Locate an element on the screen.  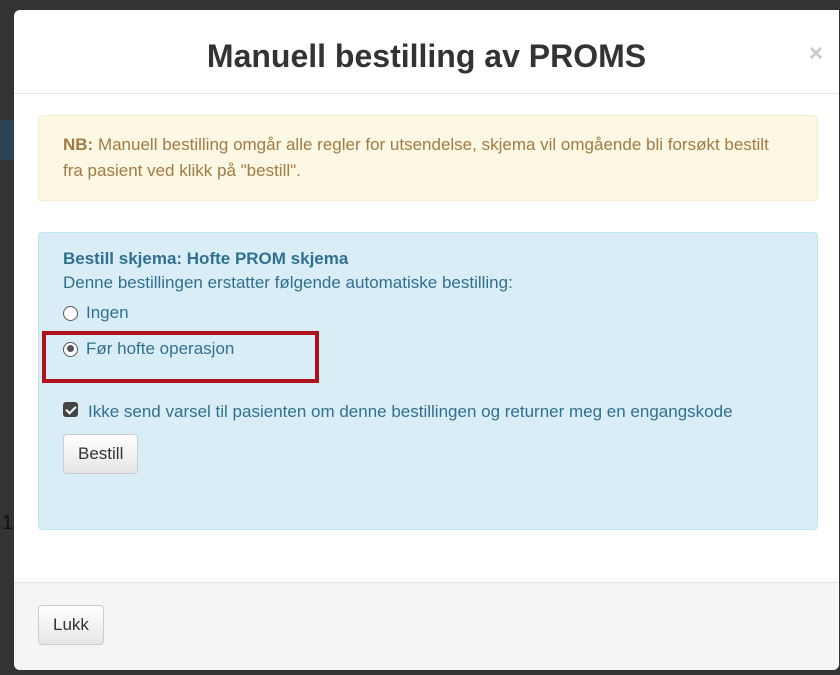
radio-label: Ingen is located at coordinates (107, 313).